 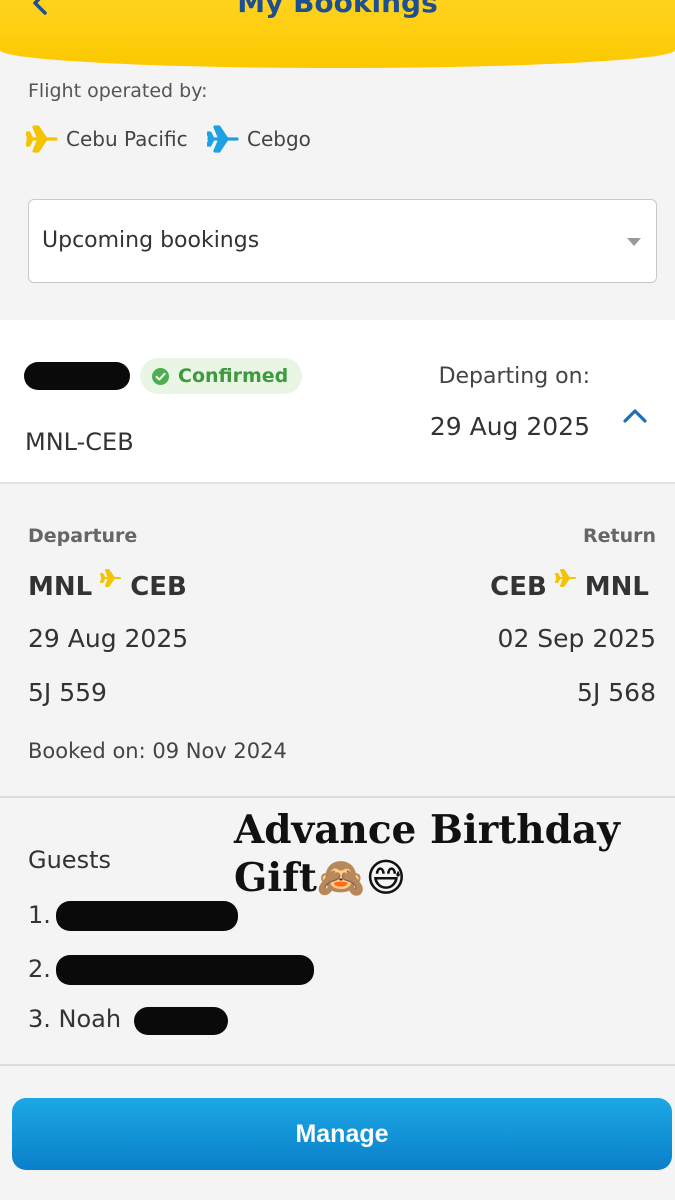 I want to click on departure-label: Departure, so click(x=83, y=536).